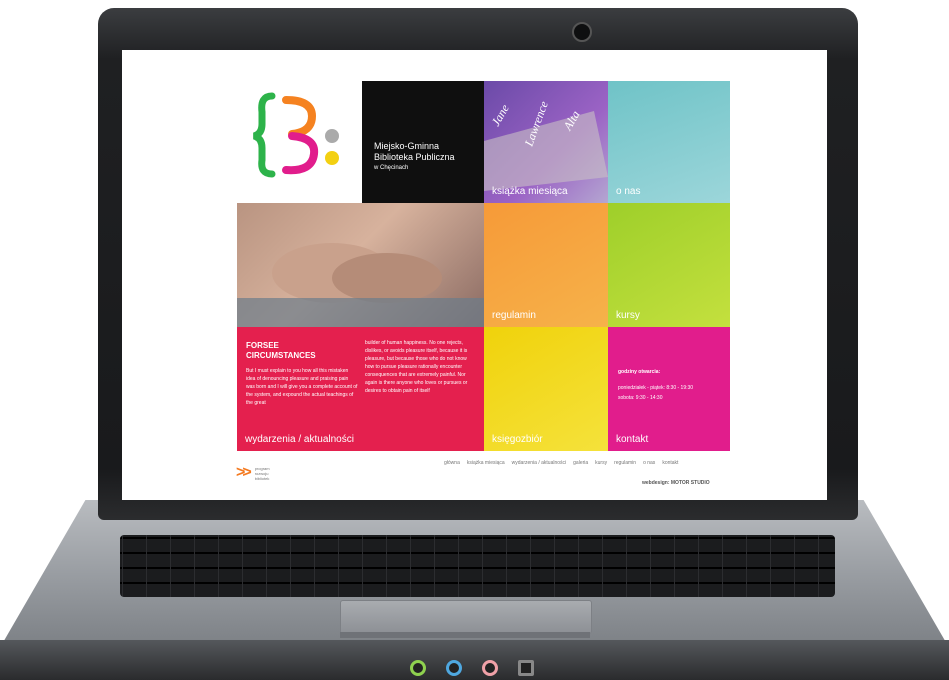  Describe the element at coordinates (418, 668) in the screenshot. I see `audio-port-icon` at that location.